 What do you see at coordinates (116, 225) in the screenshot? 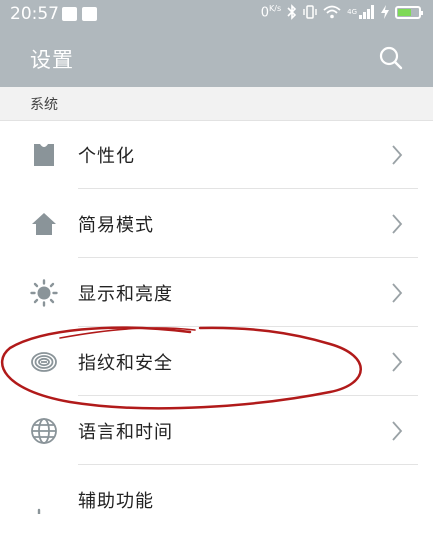
I see `settings-item-label: 简易模式` at bounding box center [116, 225].